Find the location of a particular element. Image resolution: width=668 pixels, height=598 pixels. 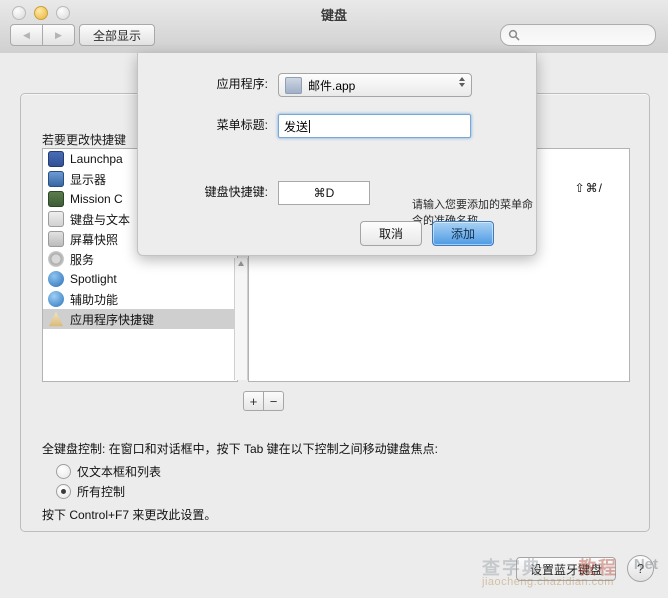

radio-text-boxes-and-lists: 仅文本框和列表 is located at coordinates (108, 471).